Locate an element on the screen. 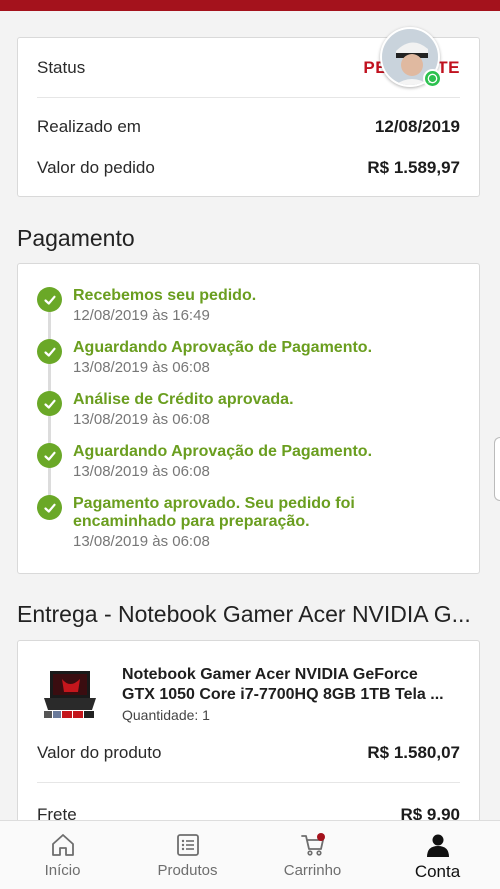 The image size is (500, 889). cart-badge-dot is located at coordinates (320, 837).